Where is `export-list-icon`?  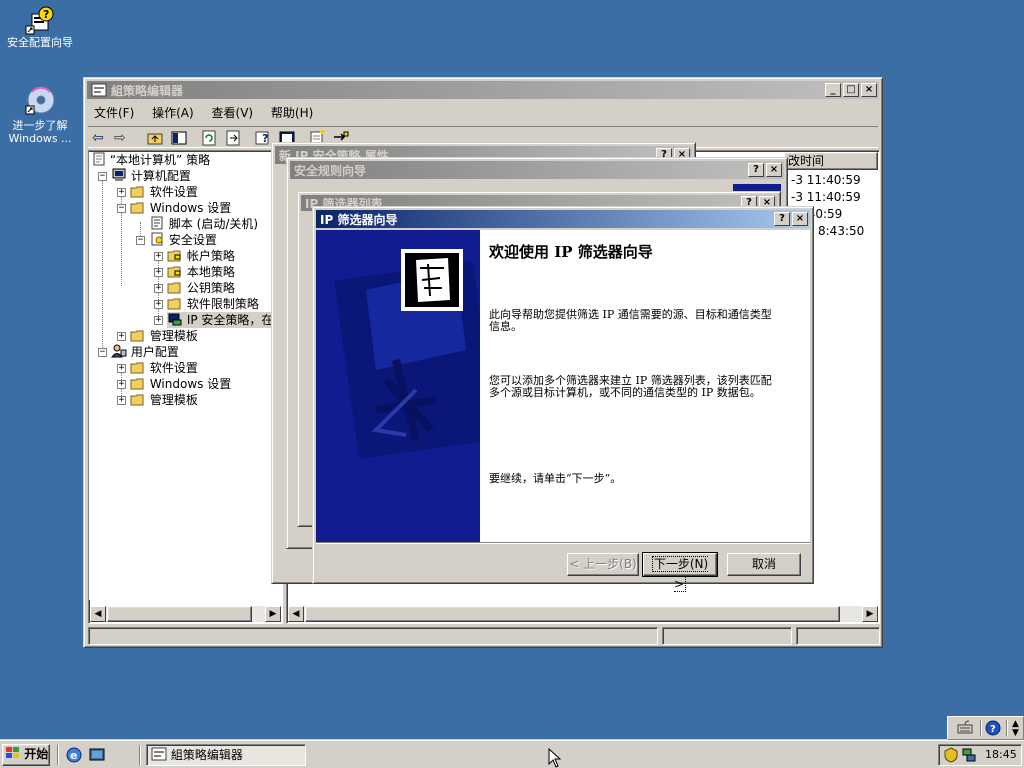 export-list-icon is located at coordinates (233, 138).